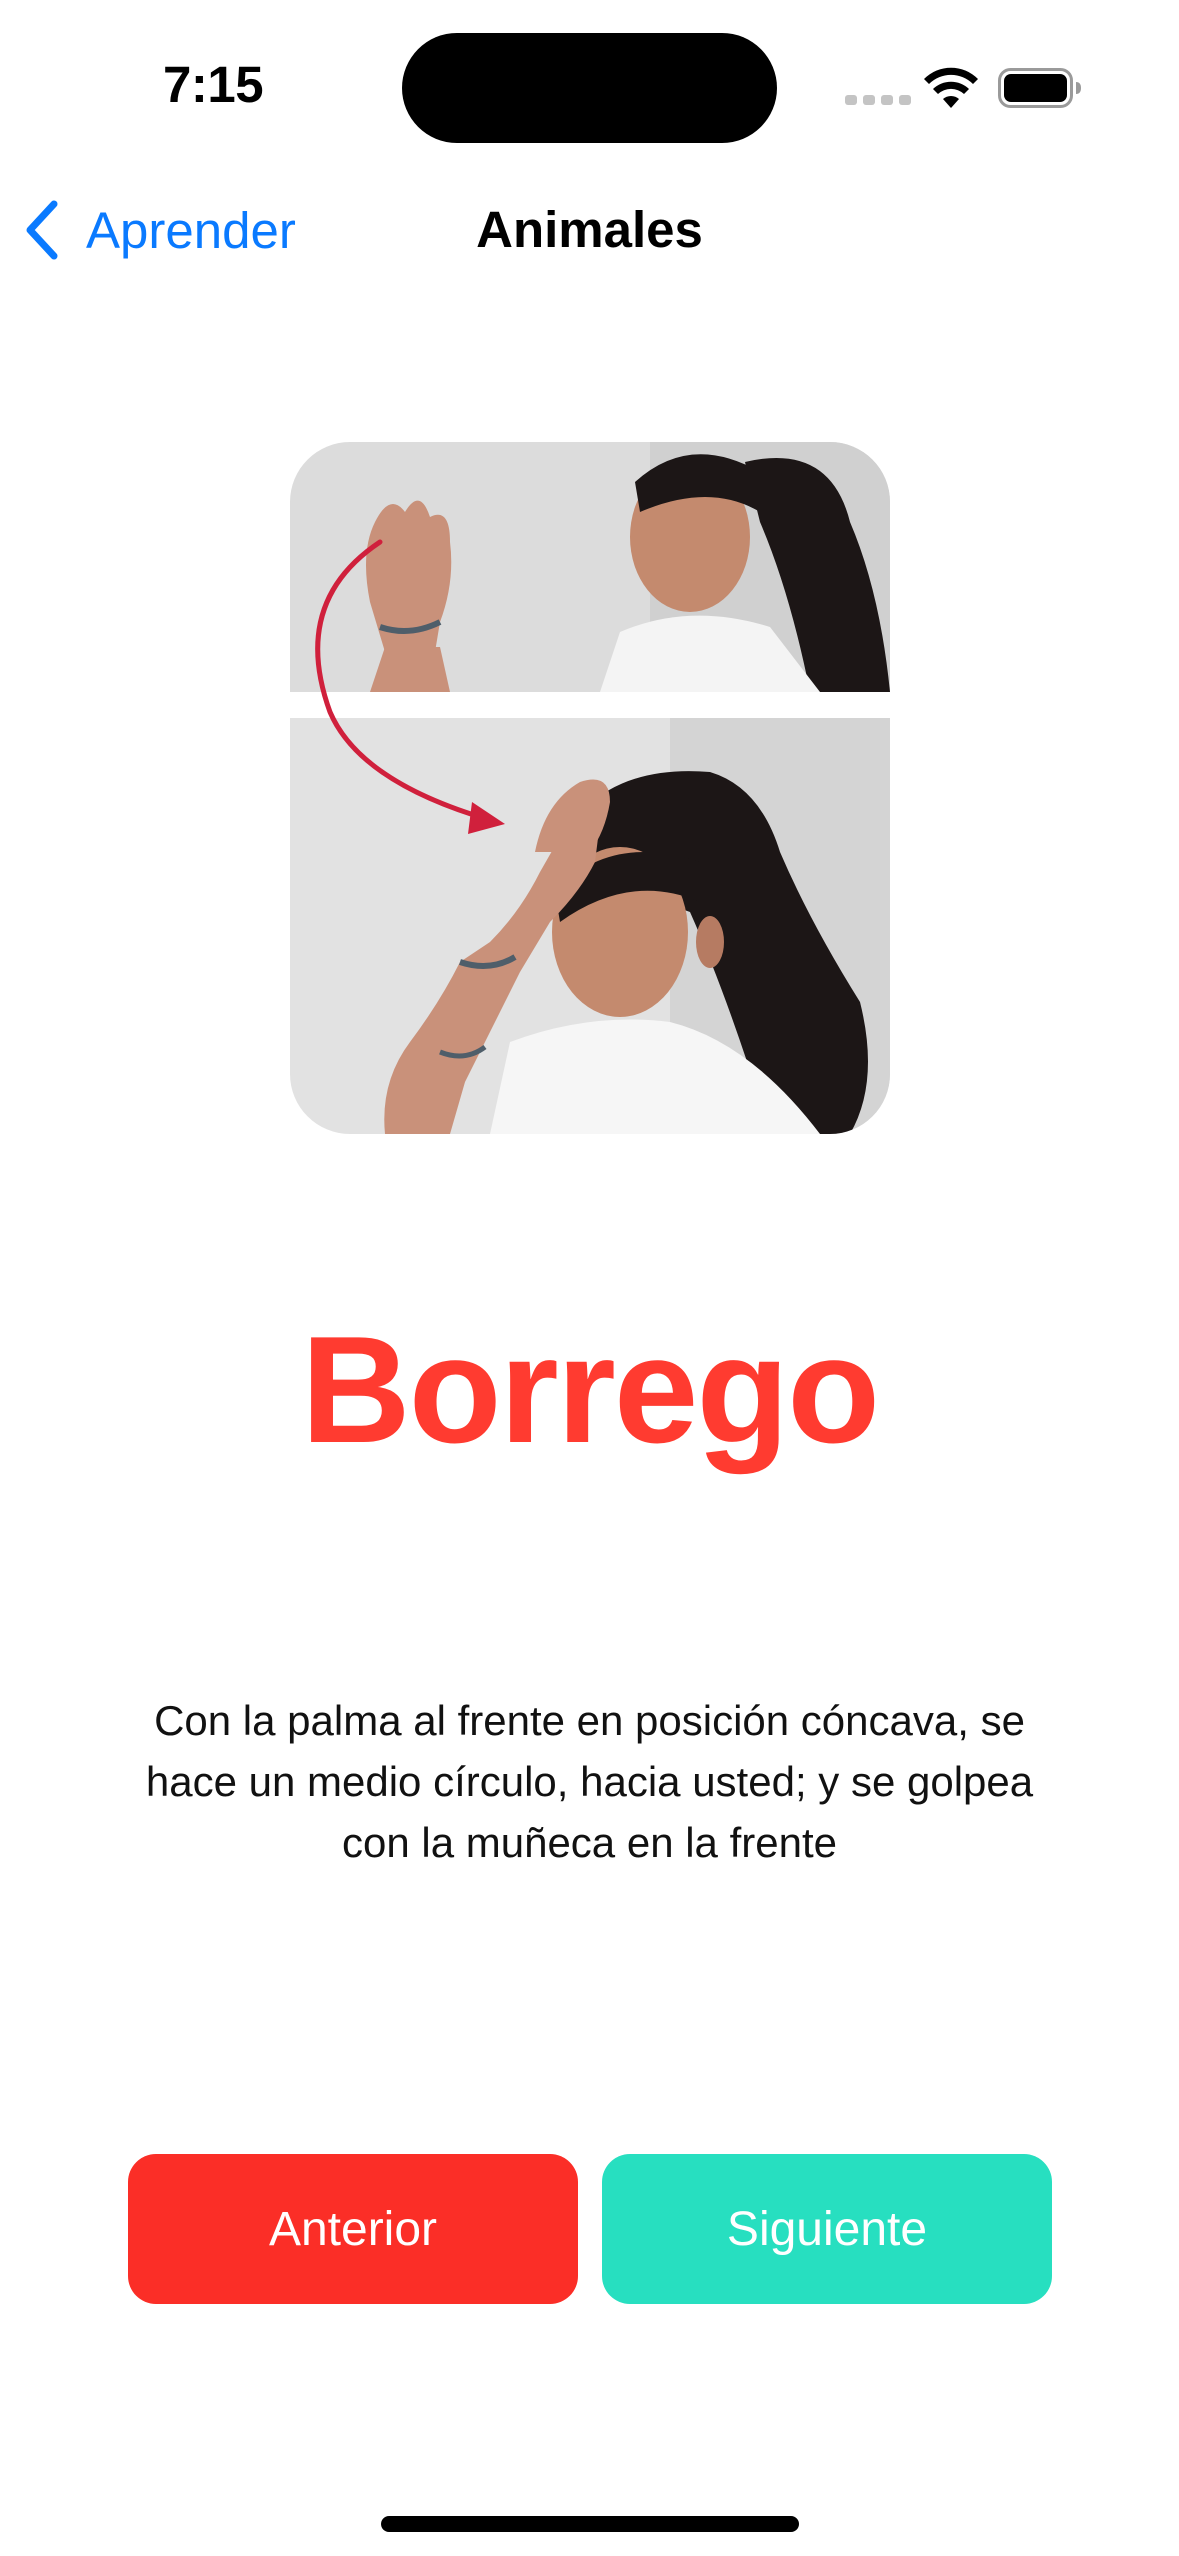 The width and height of the screenshot is (1179, 2556). Describe the element at coordinates (191, 230) in the screenshot. I see `back-button-label: Aprender` at that location.